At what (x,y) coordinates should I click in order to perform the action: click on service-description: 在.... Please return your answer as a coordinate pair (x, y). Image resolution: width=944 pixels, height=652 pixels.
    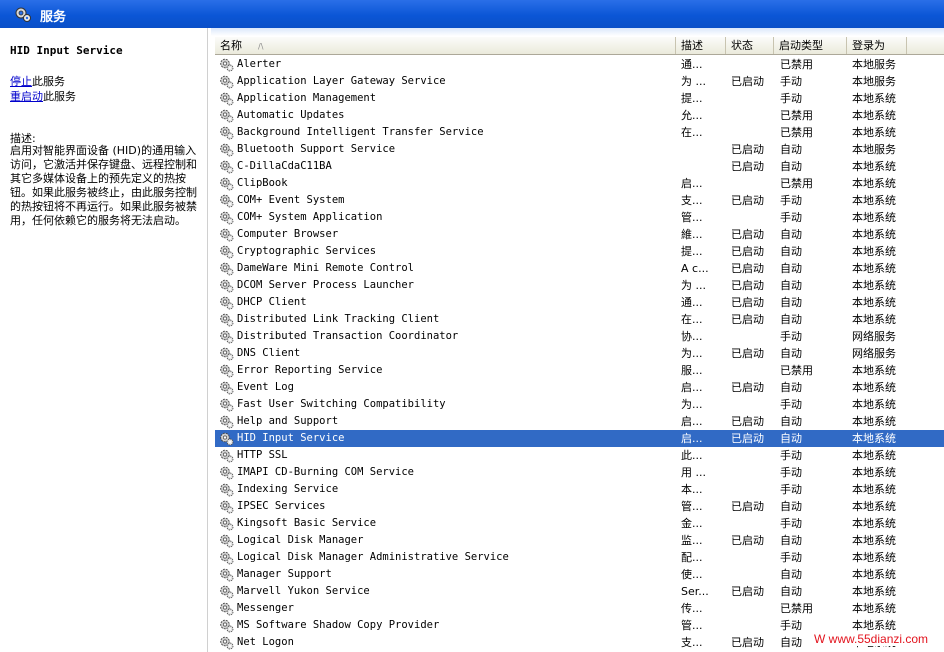
    Looking at the image, I should click on (692, 132).